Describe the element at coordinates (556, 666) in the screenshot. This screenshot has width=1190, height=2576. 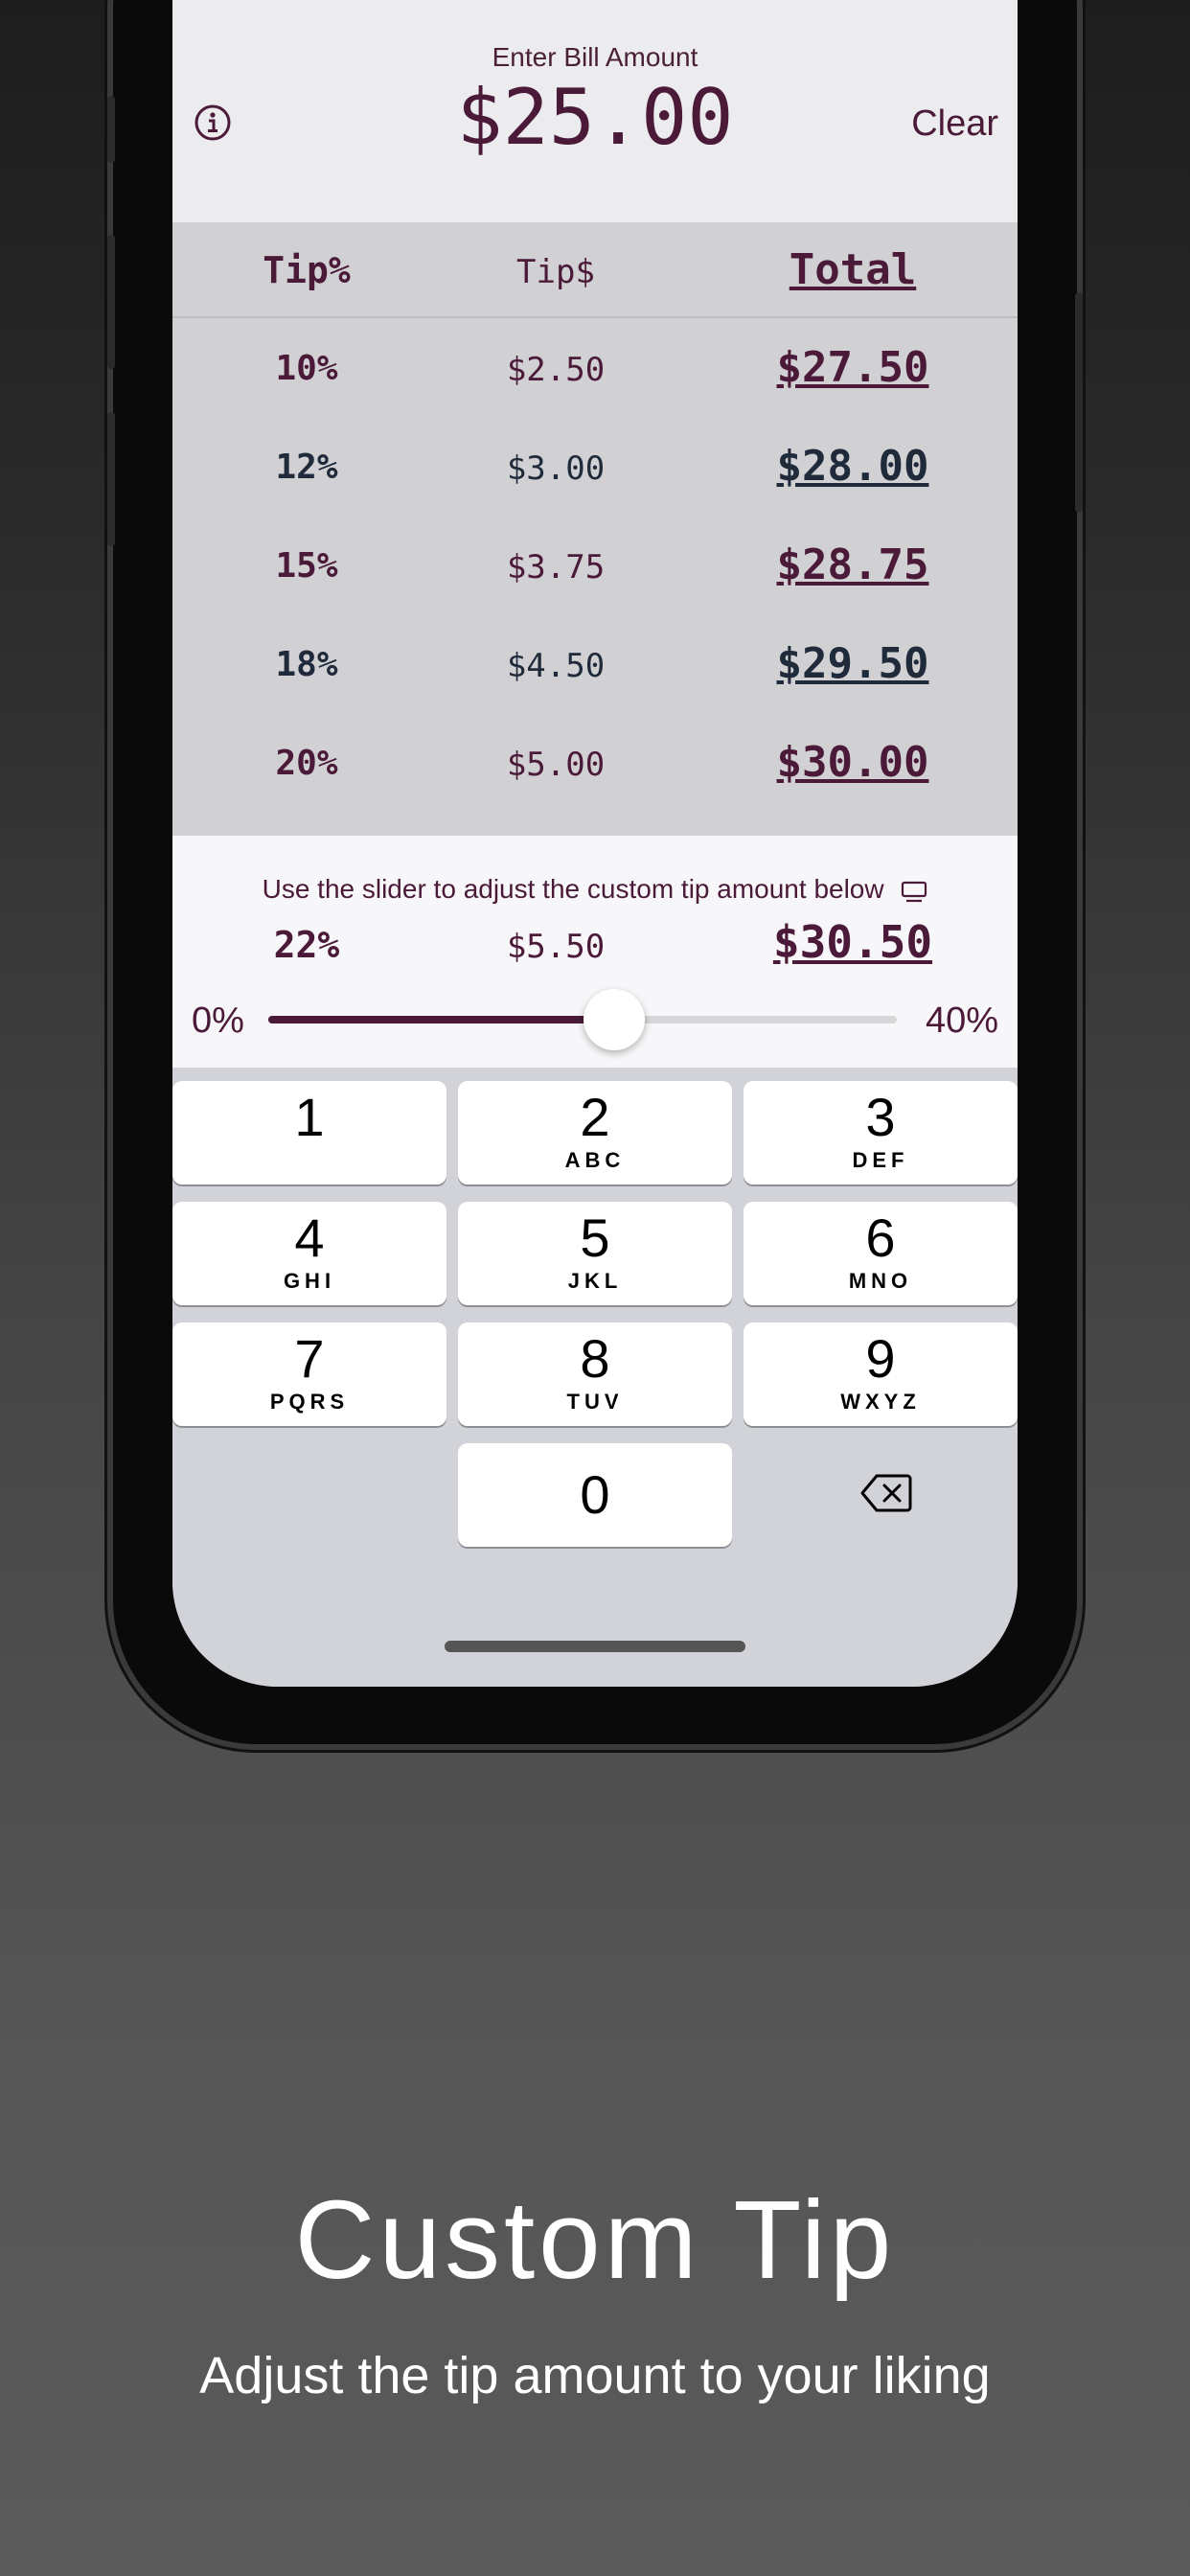
I see `row-tip-dollar: $4.50` at that location.